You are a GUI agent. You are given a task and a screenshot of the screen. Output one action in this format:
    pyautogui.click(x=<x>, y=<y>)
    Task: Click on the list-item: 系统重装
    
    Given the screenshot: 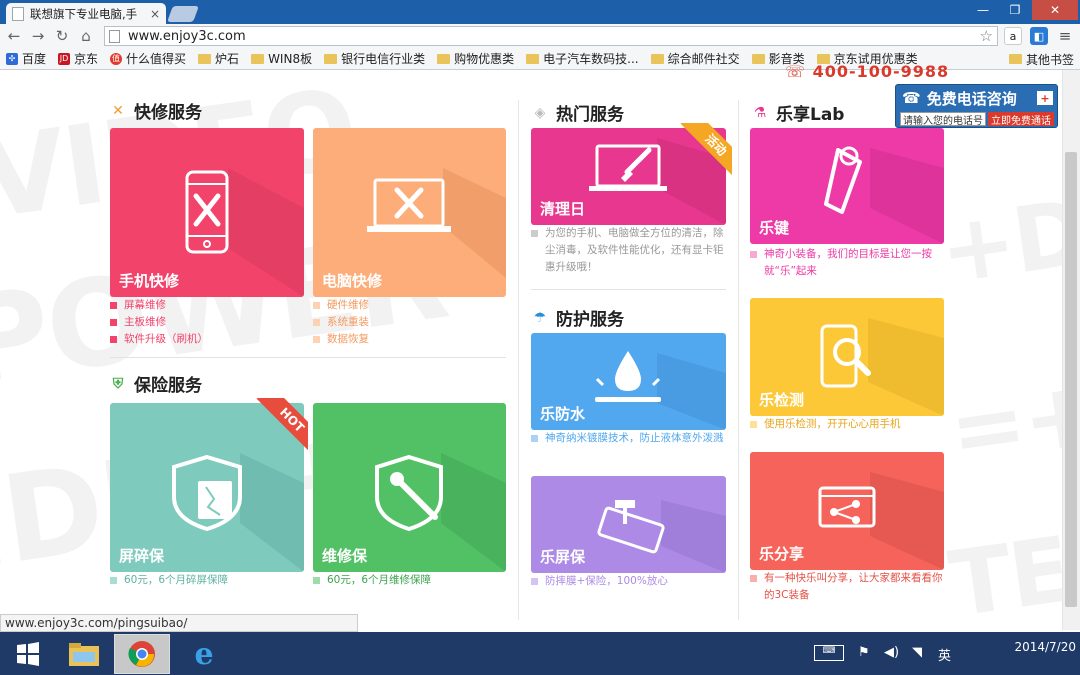 What is the action you would take?
    pyautogui.click(x=341, y=322)
    